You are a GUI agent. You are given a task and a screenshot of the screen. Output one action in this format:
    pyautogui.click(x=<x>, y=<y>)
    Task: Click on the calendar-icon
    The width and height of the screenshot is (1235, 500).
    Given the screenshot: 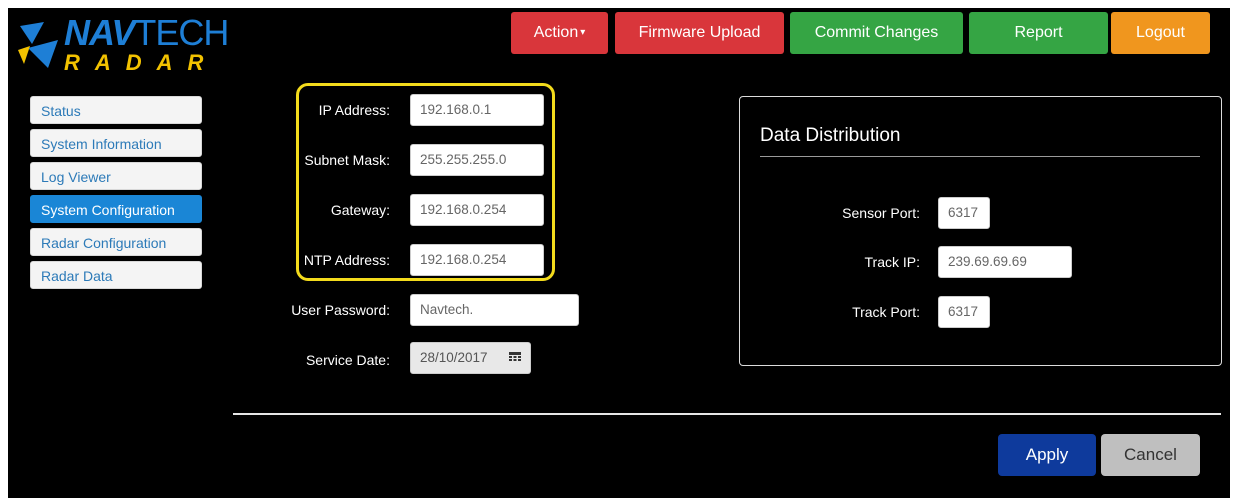 What is the action you would take?
    pyautogui.click(x=515, y=356)
    